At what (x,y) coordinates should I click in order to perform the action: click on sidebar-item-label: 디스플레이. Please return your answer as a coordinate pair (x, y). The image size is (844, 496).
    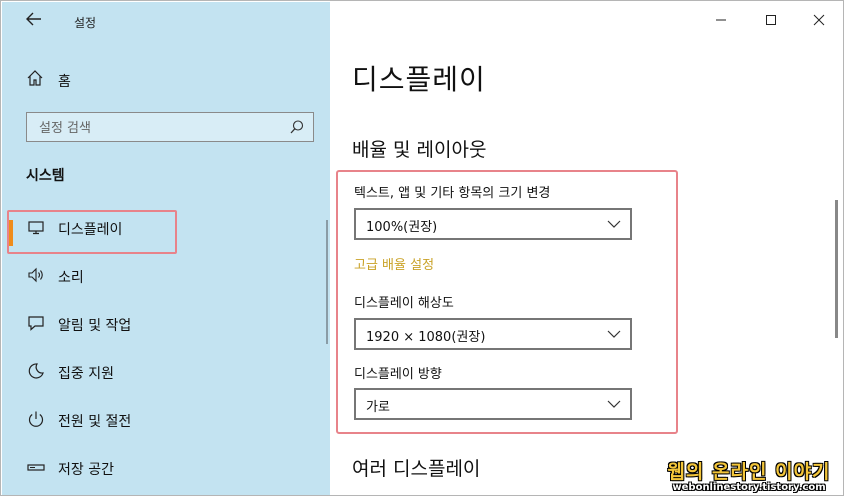
    Looking at the image, I should click on (90, 230).